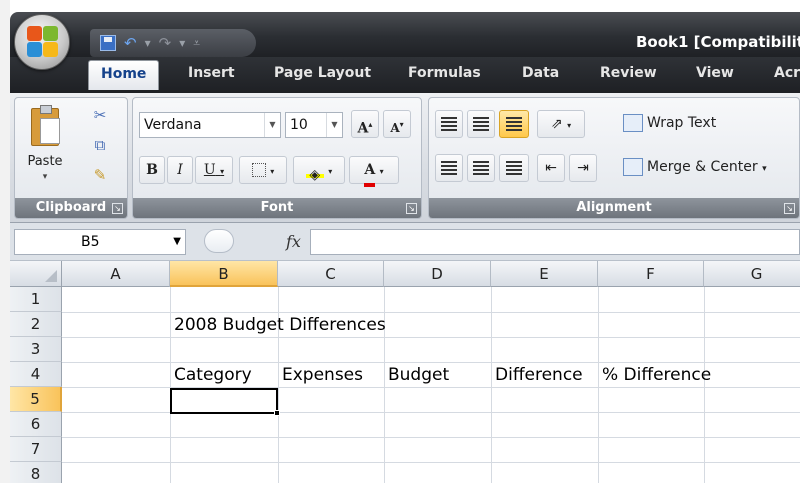 This screenshot has height=483, width=800. I want to click on wrap-text-icon, so click(633, 123).